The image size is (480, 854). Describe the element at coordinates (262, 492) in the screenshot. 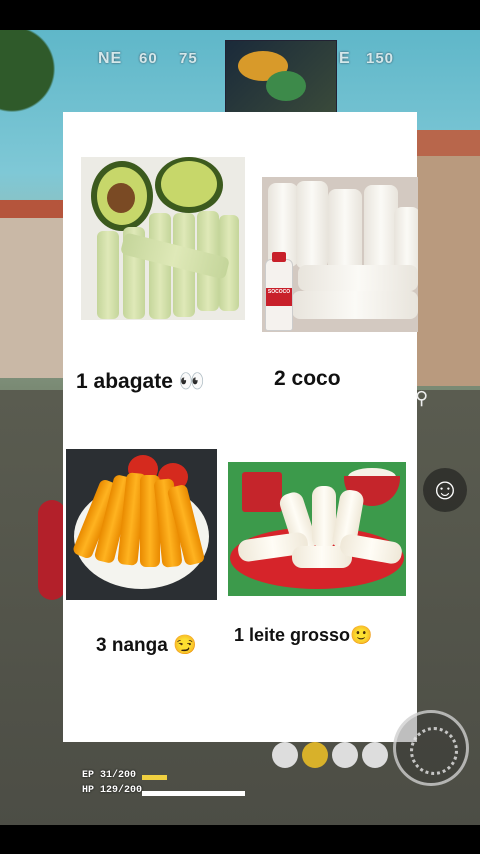

I see `red-mug` at that location.